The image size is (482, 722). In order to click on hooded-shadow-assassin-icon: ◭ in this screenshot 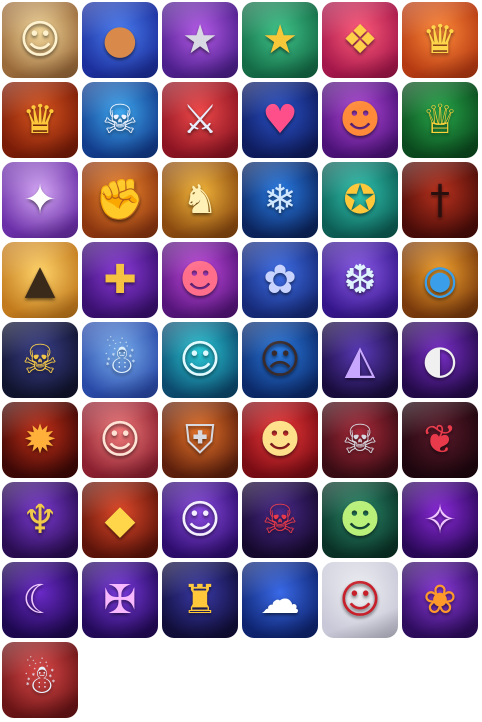, I will do `click(360, 360)`.